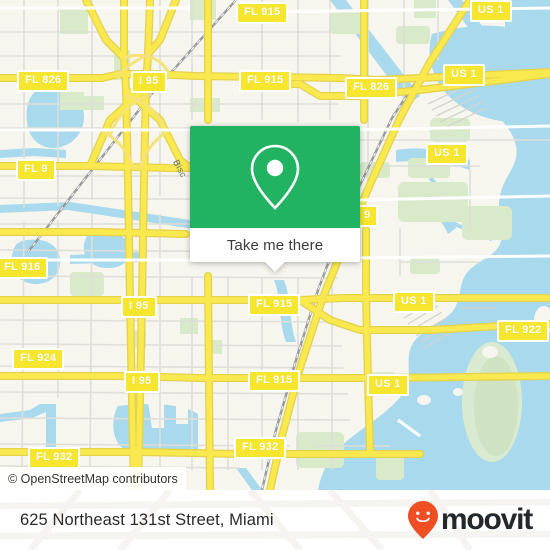  I want to click on take-me-there-button: Take me there, so click(275, 250).